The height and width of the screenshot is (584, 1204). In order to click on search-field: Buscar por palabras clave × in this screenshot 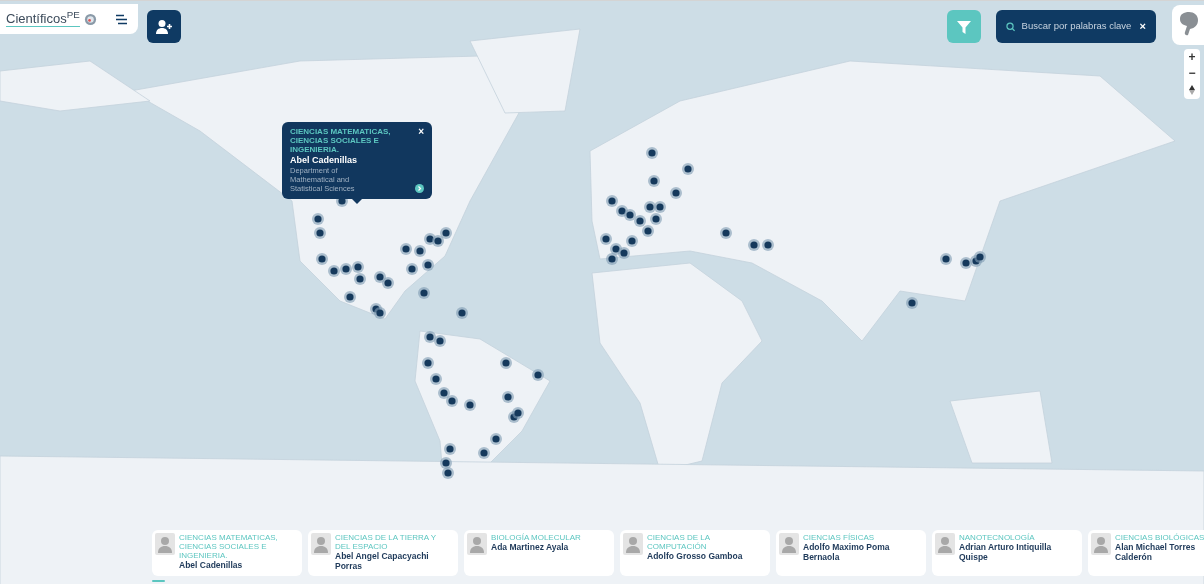, I will do `click(1076, 26)`.